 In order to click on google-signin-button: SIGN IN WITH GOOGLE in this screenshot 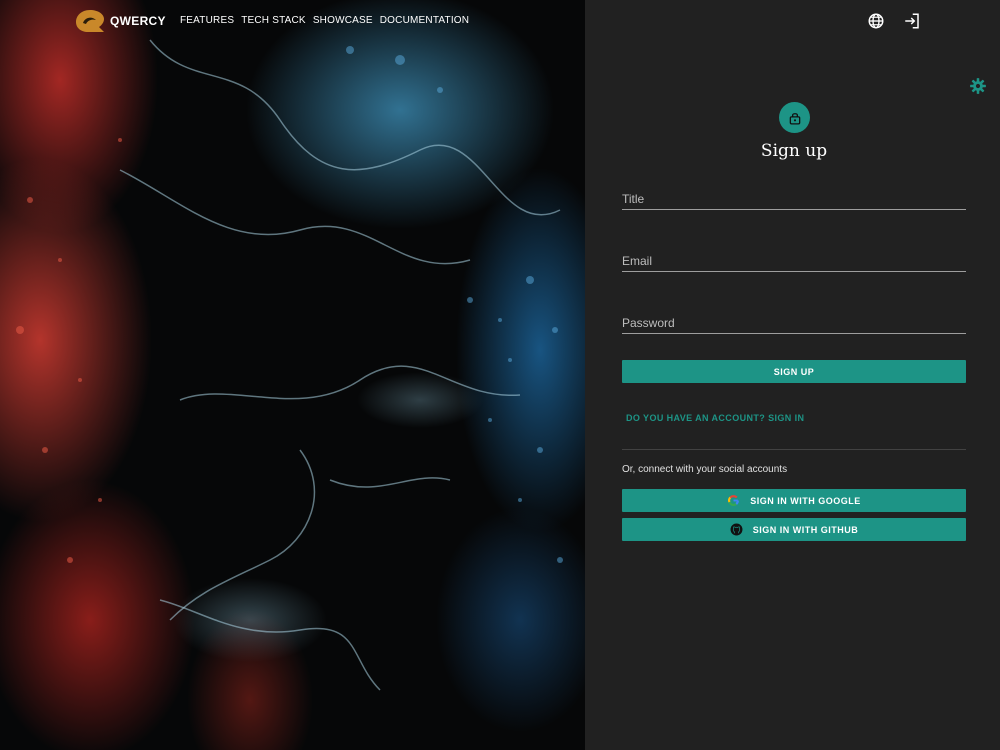, I will do `click(794, 500)`.